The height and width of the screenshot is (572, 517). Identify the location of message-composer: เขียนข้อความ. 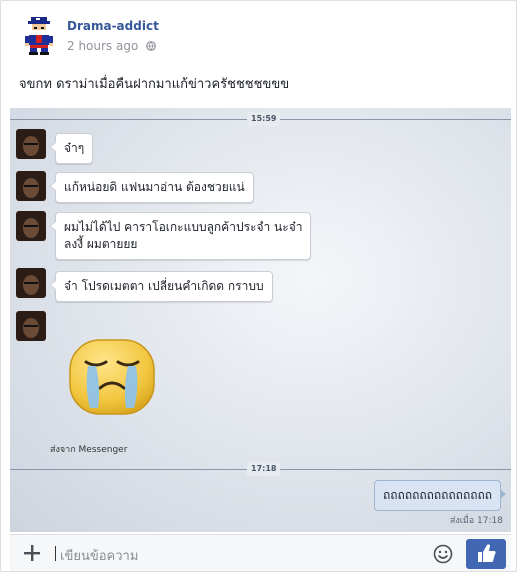
(260, 552).